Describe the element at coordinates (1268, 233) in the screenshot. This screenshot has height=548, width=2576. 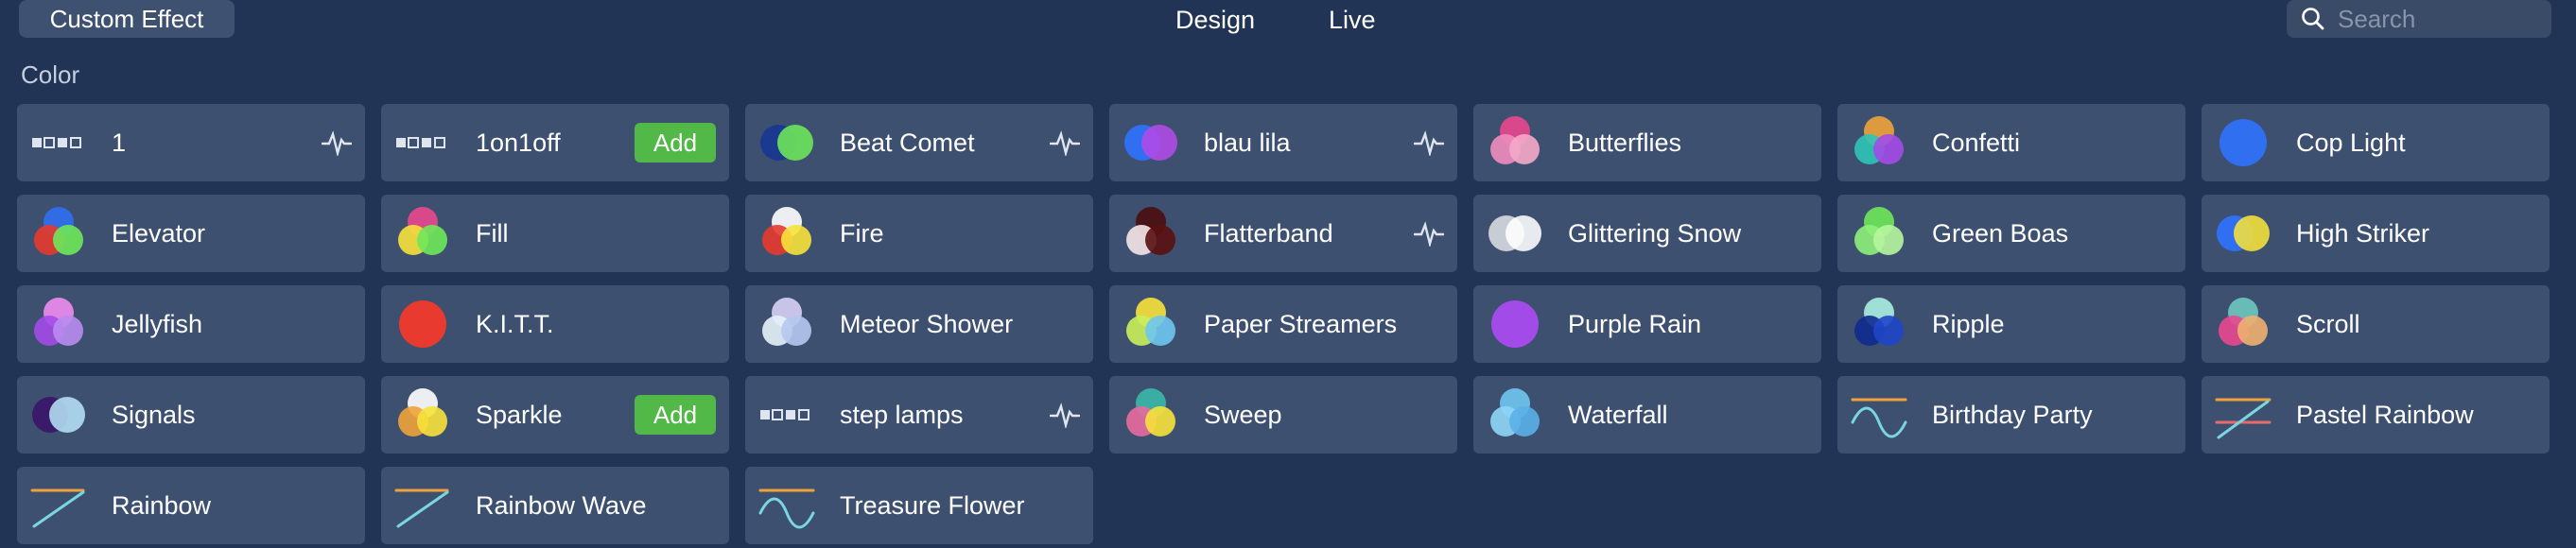
I see `effect-label: Flatterband` at that location.